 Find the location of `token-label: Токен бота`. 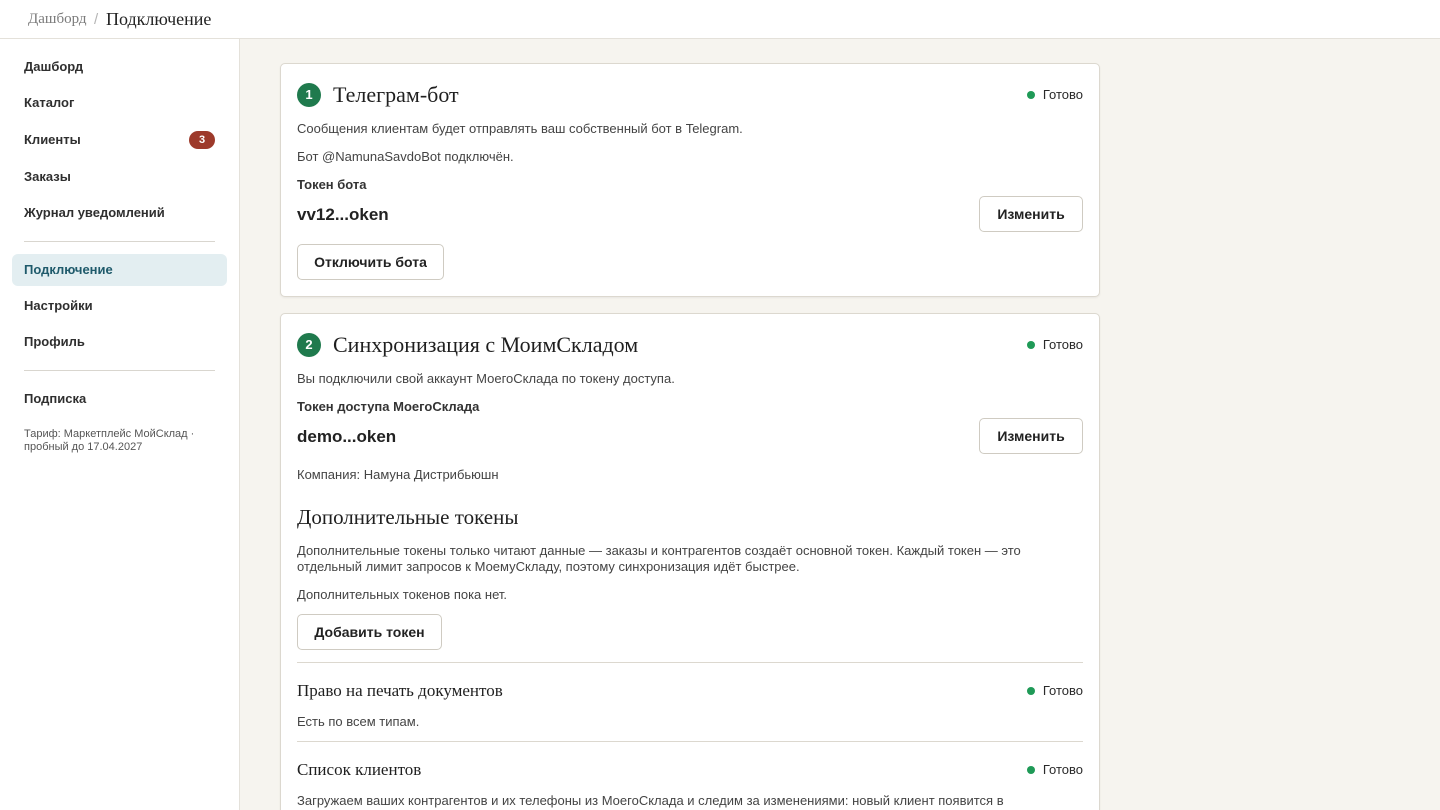

token-label: Токен бота is located at coordinates (332, 184).